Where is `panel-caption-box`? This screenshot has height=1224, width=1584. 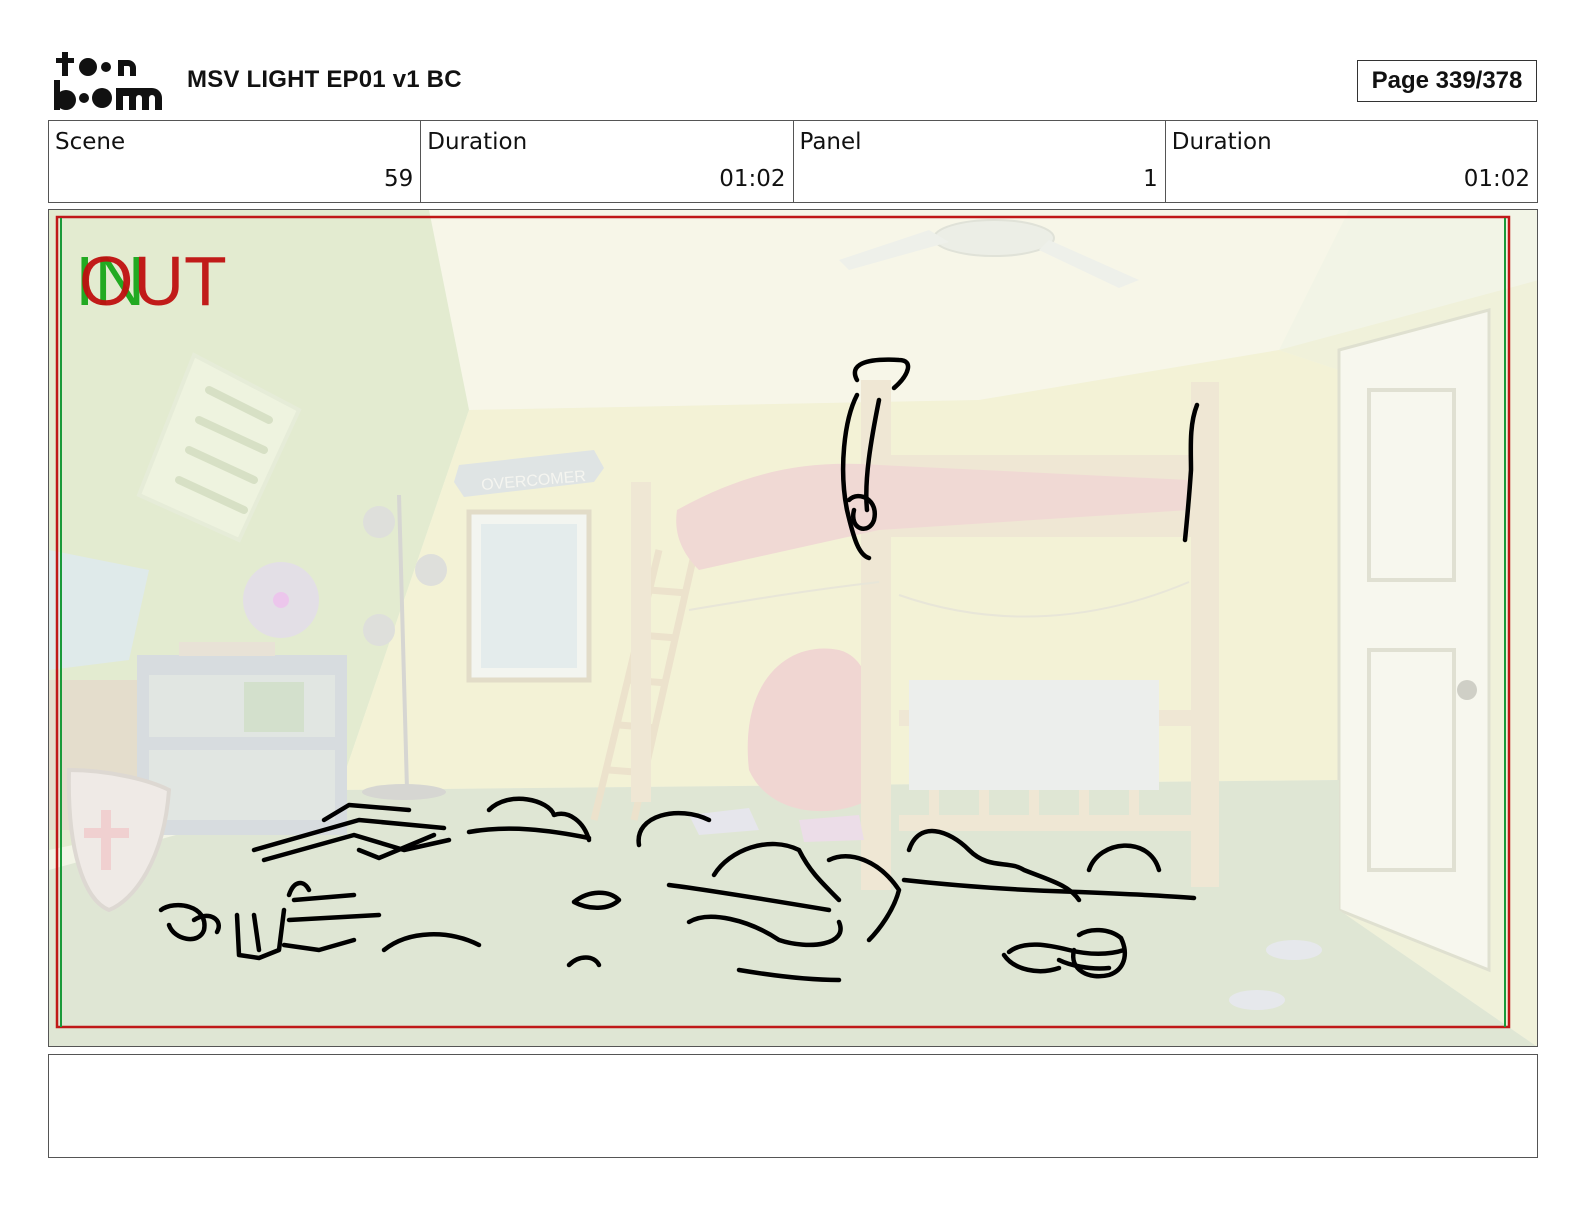 panel-caption-box is located at coordinates (793, 1106).